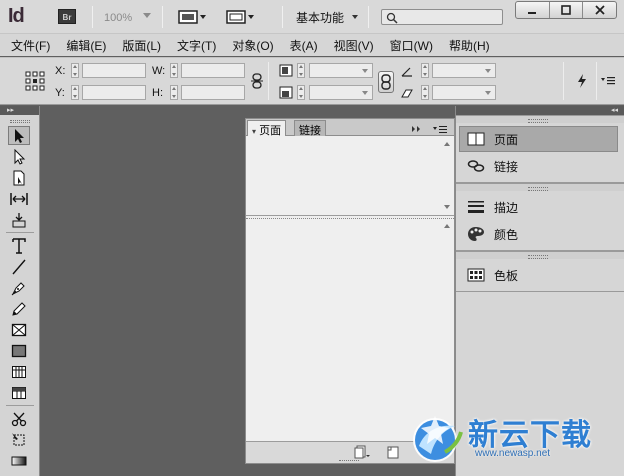 The width and height of the screenshot is (624, 476). I want to click on vertical-grid-icon, so click(19, 392).